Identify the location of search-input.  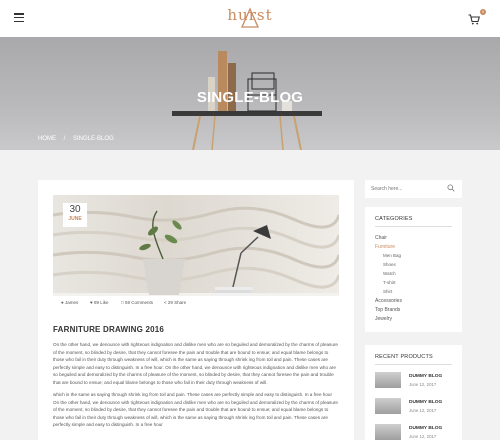
(406, 189).